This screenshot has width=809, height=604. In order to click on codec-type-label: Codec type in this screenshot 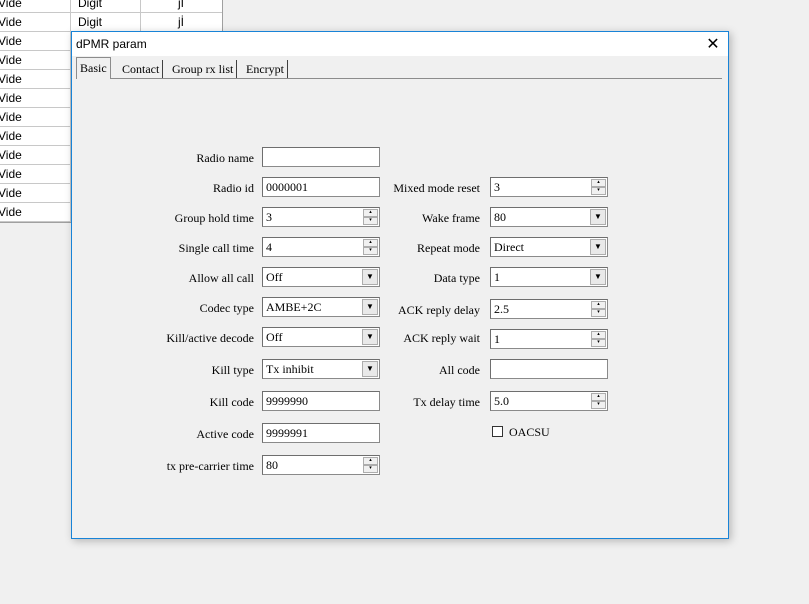, I will do `click(226, 308)`.